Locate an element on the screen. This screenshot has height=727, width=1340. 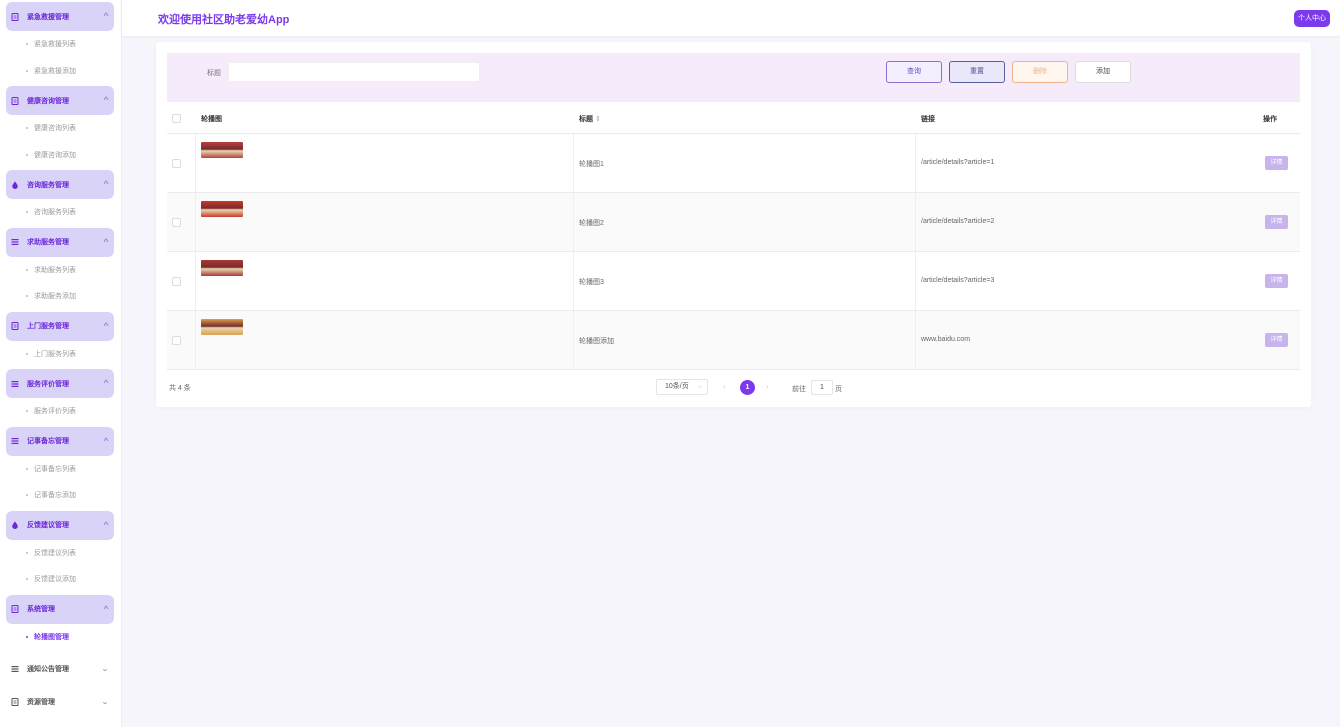
menu-group-header: 上门服务管理 ^ is located at coordinates (60, 326).